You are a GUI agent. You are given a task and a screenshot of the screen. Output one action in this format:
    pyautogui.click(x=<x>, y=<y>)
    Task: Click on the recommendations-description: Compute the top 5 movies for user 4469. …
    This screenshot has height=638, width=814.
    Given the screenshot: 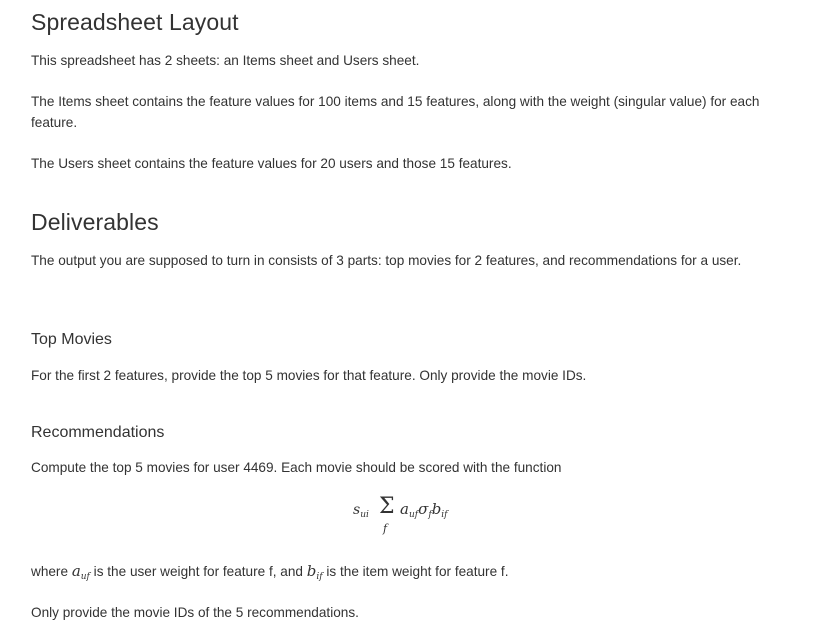 What is the action you would take?
    pyautogui.click(x=296, y=467)
    